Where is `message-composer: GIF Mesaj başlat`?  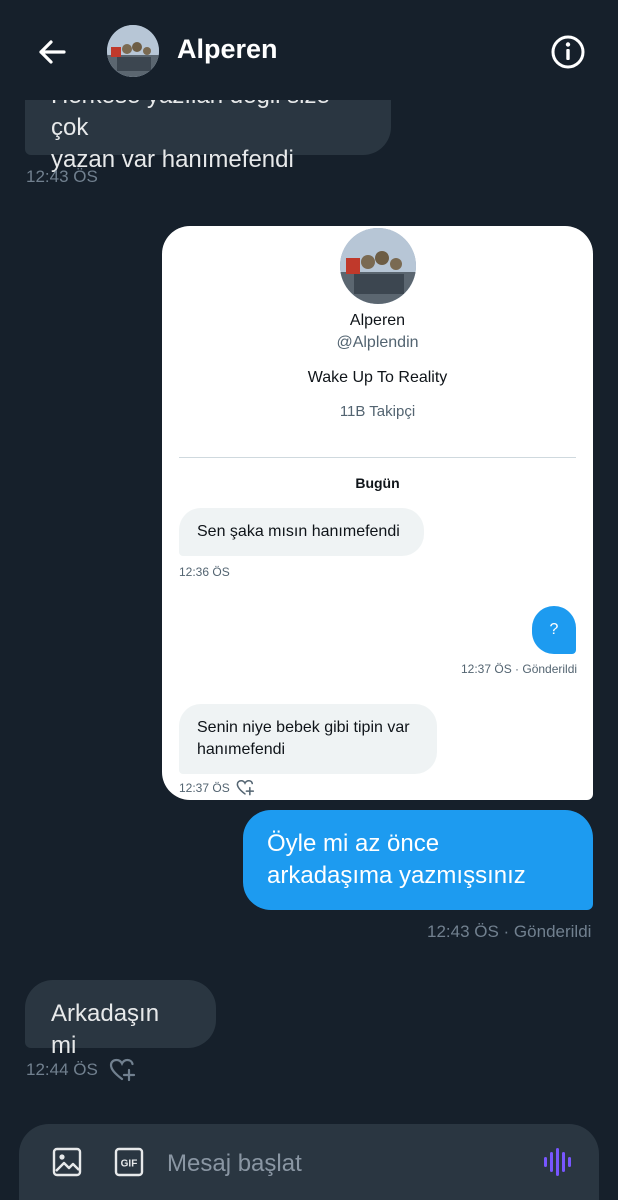
message-composer: GIF Mesaj başlat is located at coordinates (309, 1162).